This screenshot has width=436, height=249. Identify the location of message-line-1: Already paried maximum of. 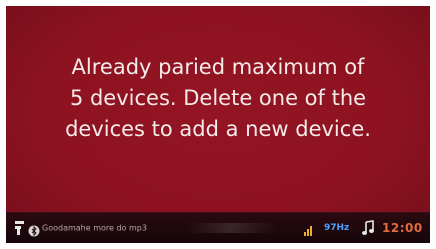
(218, 67).